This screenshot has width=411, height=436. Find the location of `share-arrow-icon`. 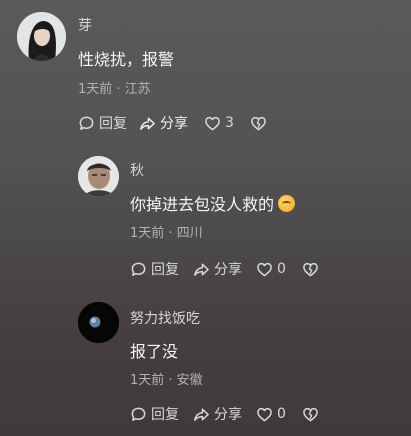

share-arrow-icon is located at coordinates (201, 414).